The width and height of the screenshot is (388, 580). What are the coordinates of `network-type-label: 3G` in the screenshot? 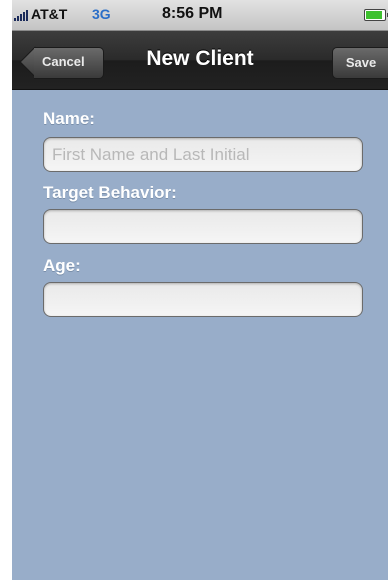 It's located at (101, 14).